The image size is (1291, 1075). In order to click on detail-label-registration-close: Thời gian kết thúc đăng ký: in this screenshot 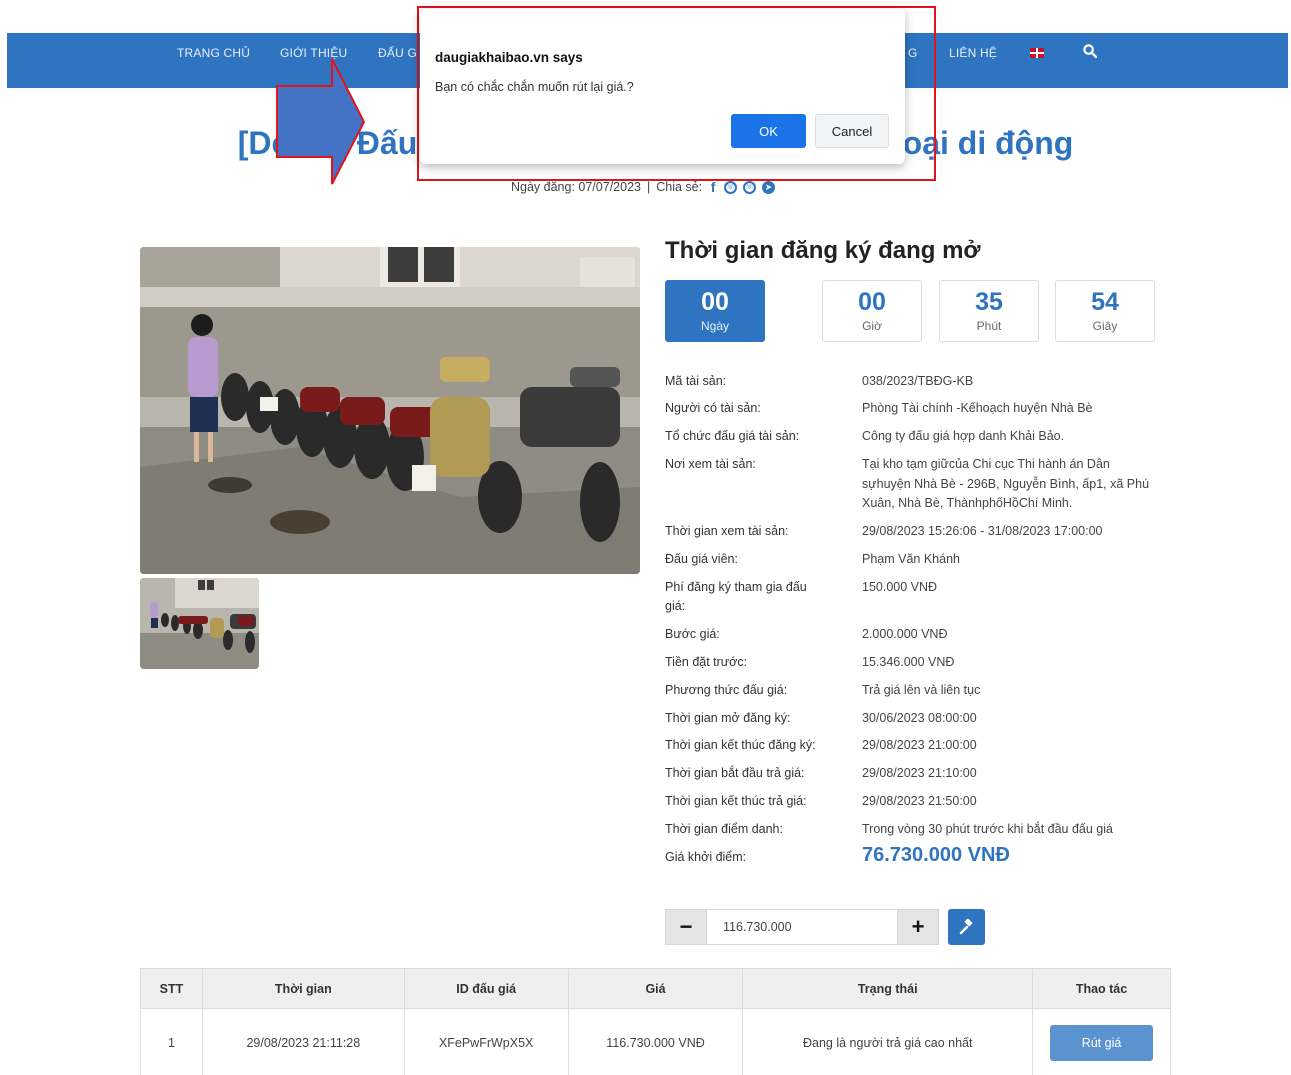, I will do `click(740, 745)`.